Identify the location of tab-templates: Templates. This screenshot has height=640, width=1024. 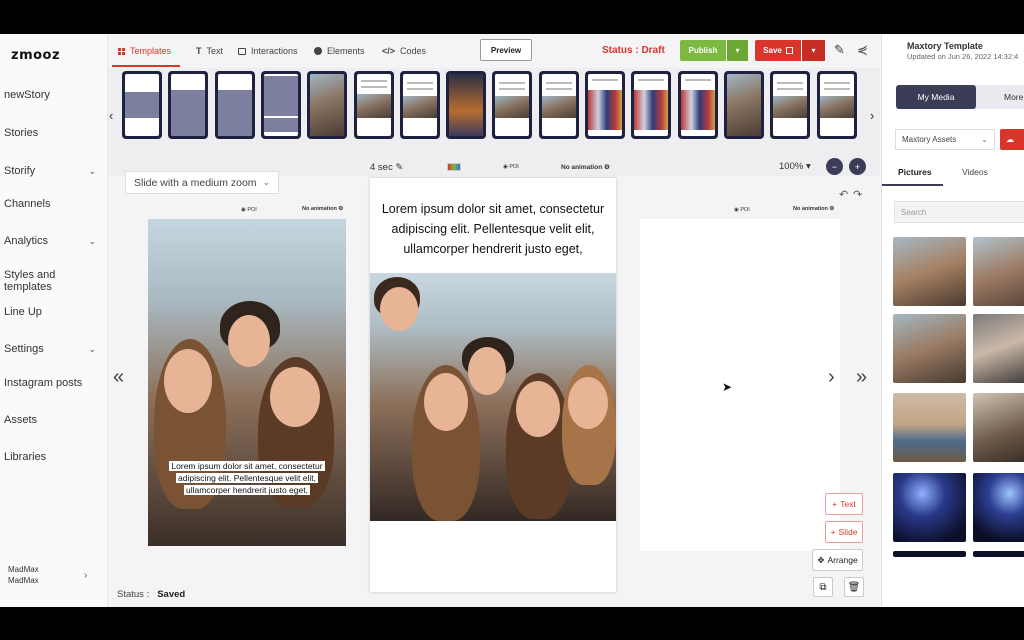
(144, 51).